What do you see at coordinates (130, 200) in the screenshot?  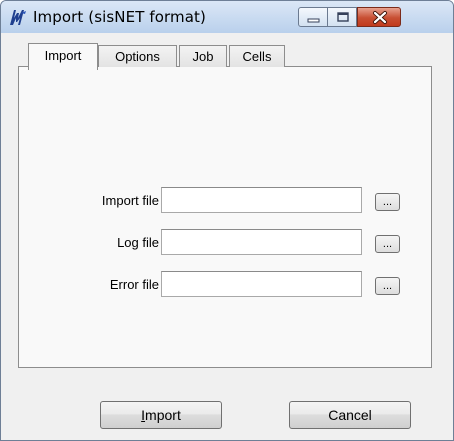 I see `import-file-label: Import file` at bounding box center [130, 200].